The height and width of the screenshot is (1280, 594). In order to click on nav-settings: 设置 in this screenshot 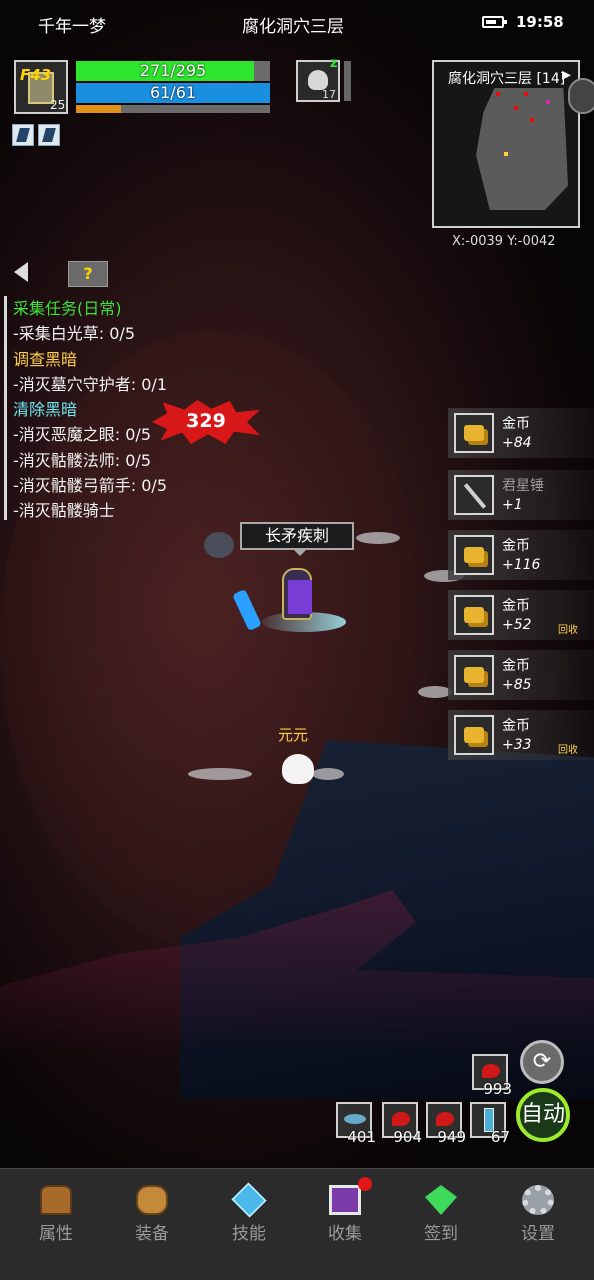, I will do `click(538, 1223)`.